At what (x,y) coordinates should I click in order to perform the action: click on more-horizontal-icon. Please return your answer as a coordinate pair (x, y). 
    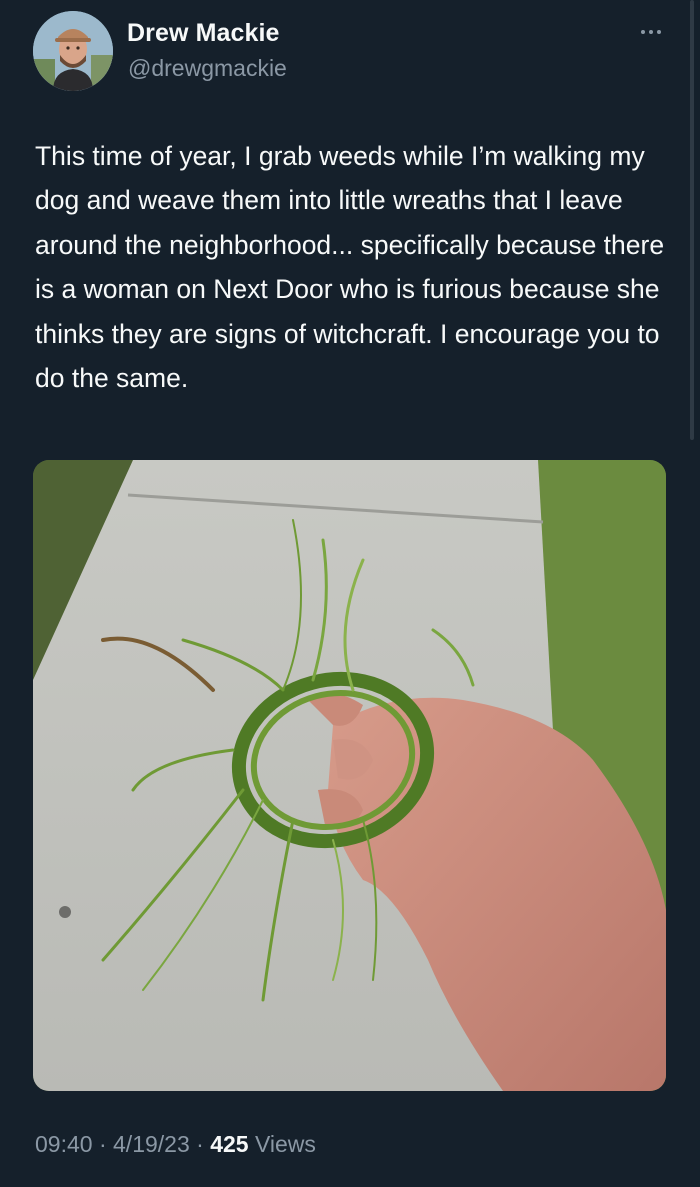
    Looking at the image, I should click on (651, 32).